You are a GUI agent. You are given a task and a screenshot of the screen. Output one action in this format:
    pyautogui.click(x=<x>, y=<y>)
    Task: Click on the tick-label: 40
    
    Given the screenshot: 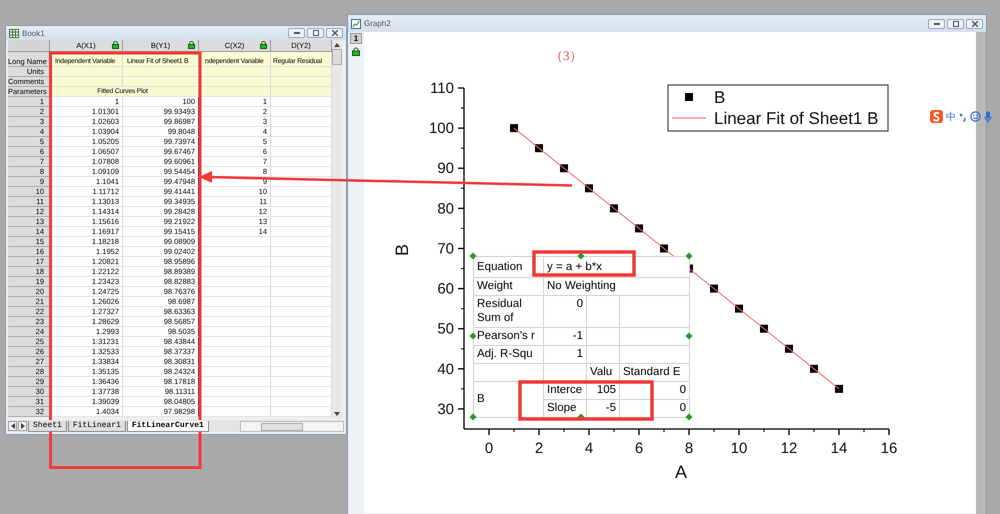 What is the action you would take?
    pyautogui.click(x=445, y=369)
    